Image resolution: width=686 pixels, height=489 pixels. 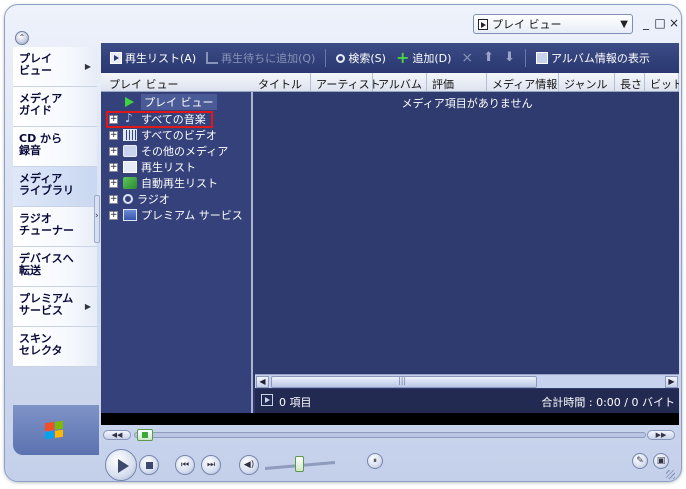 I want to click on forward-seek-icon: ▶▶, so click(x=661, y=435).